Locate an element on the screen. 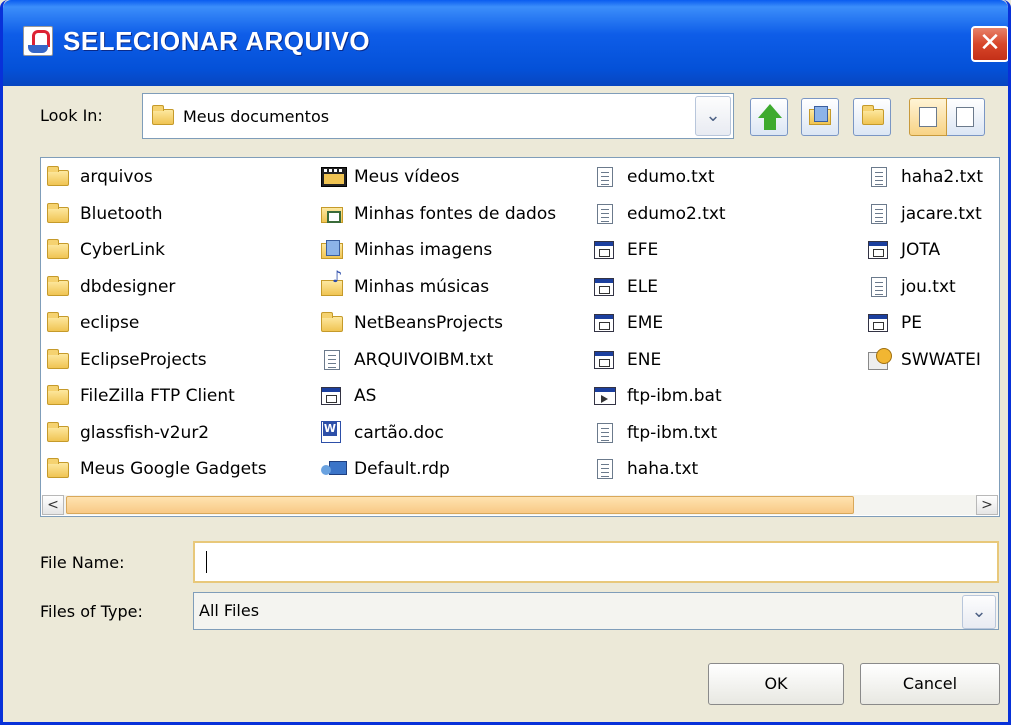 This screenshot has height=725, width=1011. horizontal-scrollbar: < > is located at coordinates (520, 505).